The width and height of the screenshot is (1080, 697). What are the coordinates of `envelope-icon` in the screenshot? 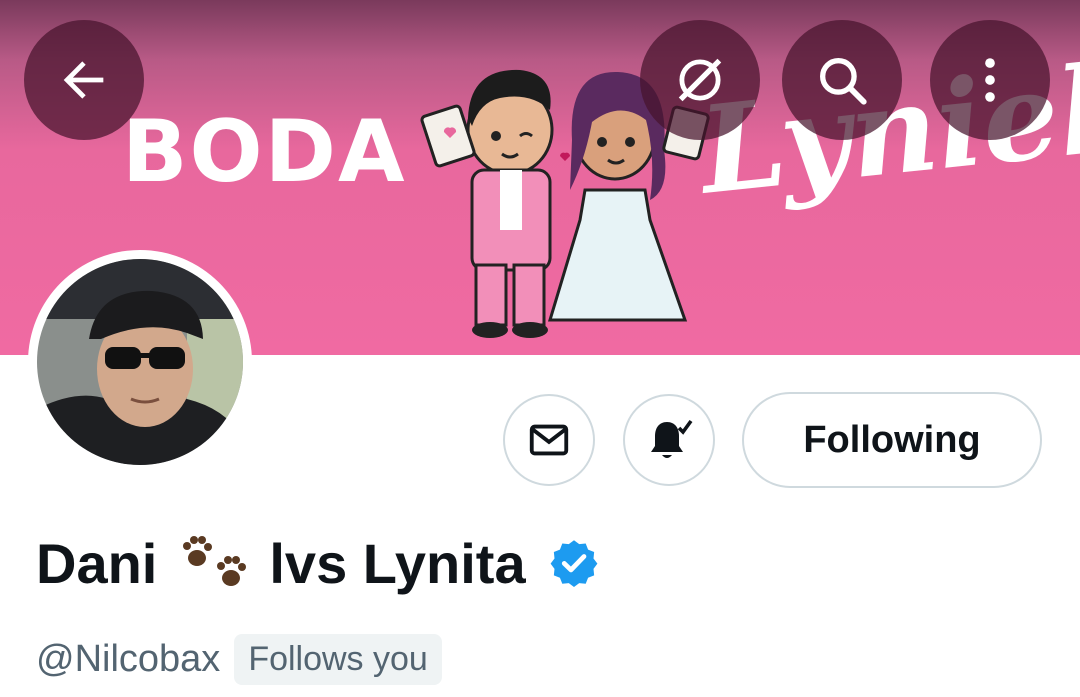 It's located at (549, 440).